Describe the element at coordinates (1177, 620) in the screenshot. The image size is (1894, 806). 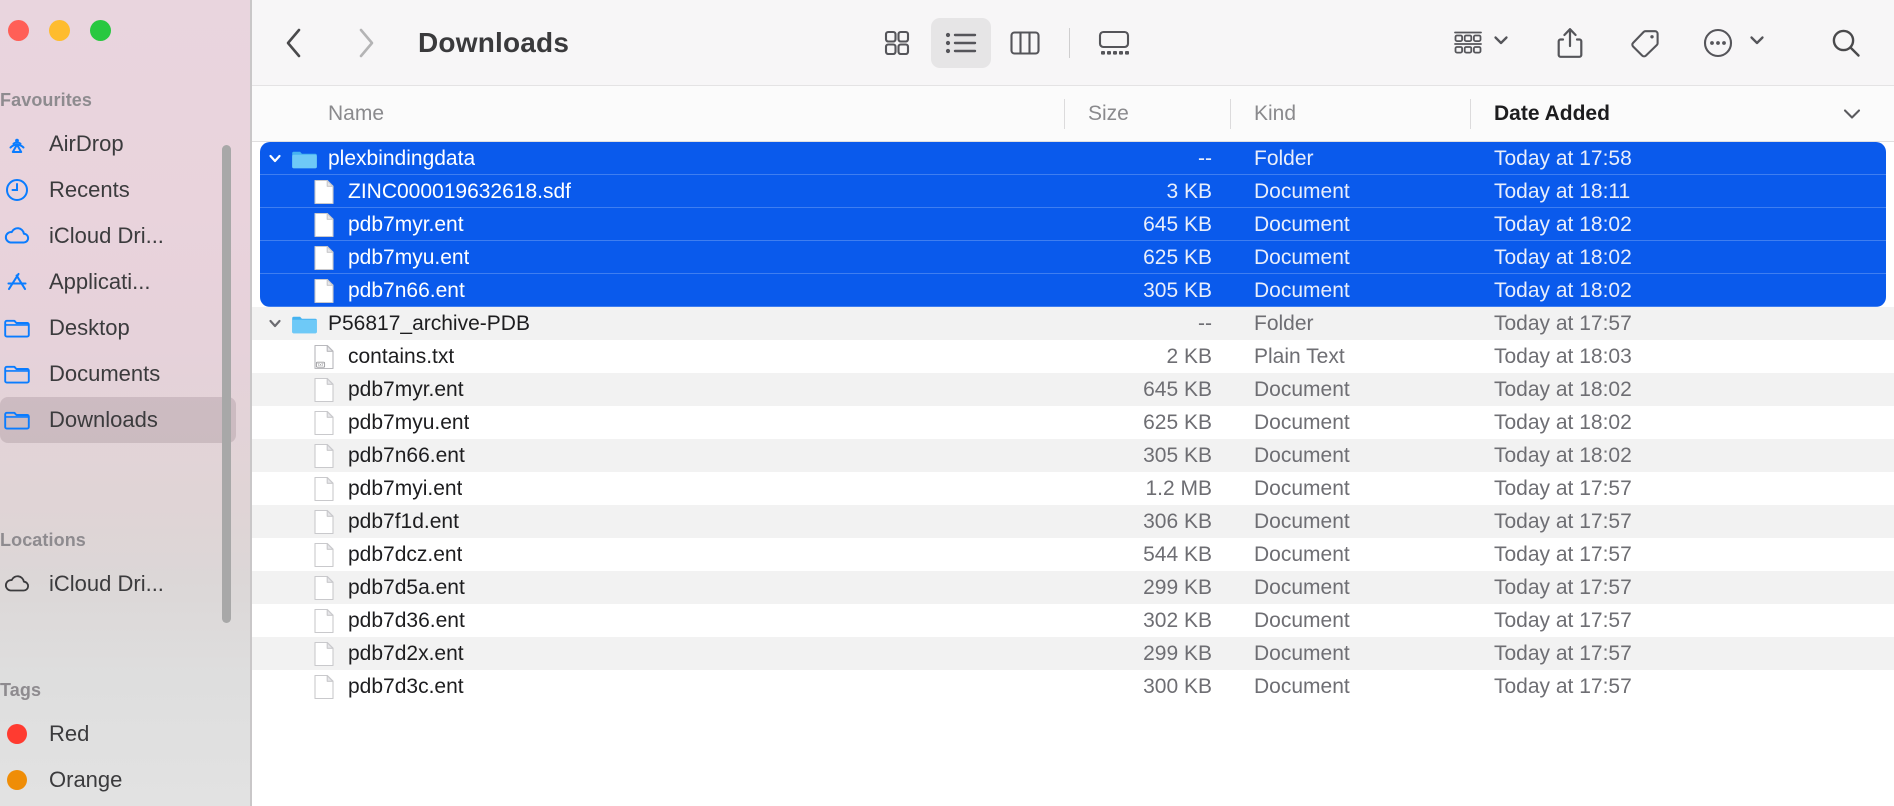
I see `file-size-cell: 302 KB` at that location.